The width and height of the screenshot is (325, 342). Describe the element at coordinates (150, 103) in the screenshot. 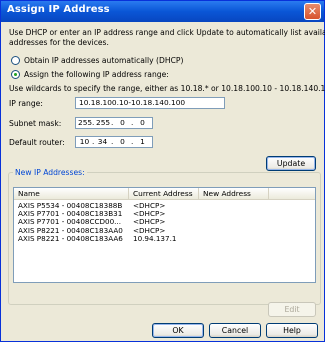

I see `ip-range-input: 10.18.100.10-10.18.140.100` at that location.